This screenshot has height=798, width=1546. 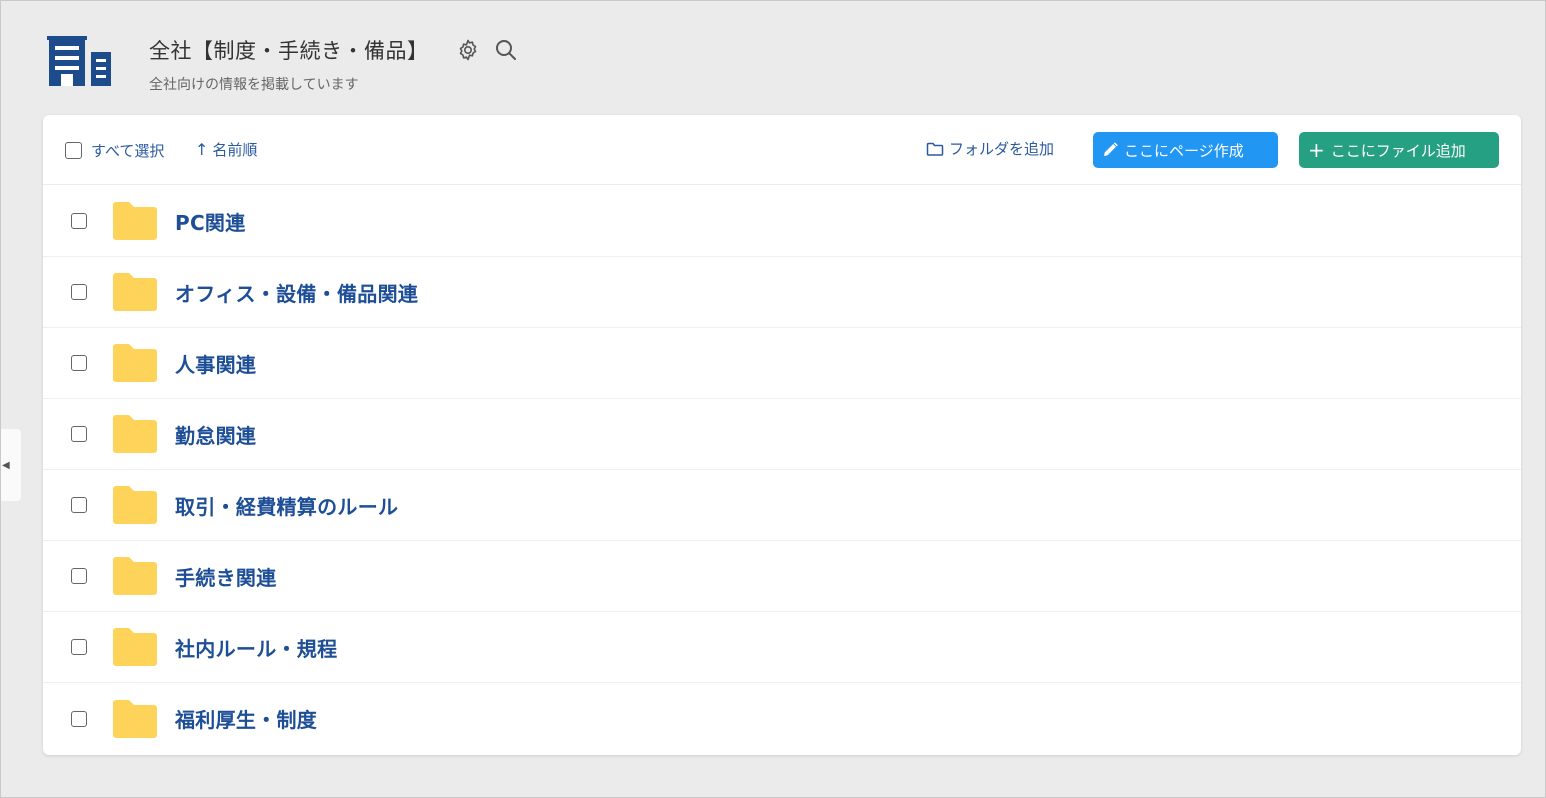 I want to click on create-page-button: ここにページ作成, so click(x=1185, y=150).